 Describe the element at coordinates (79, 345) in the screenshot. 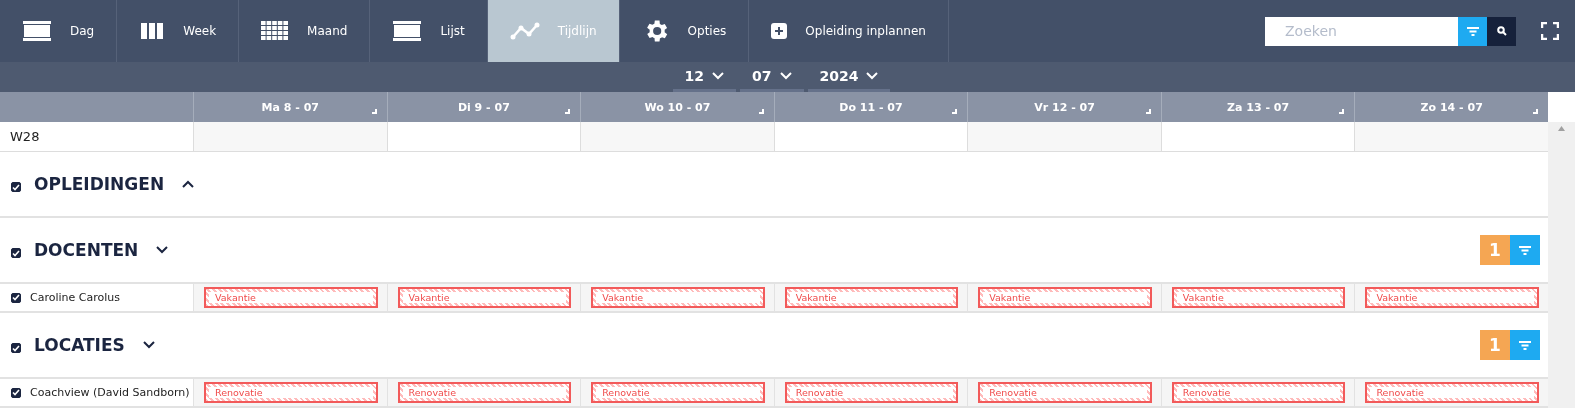

I see `section-title: LOCATIES` at that location.